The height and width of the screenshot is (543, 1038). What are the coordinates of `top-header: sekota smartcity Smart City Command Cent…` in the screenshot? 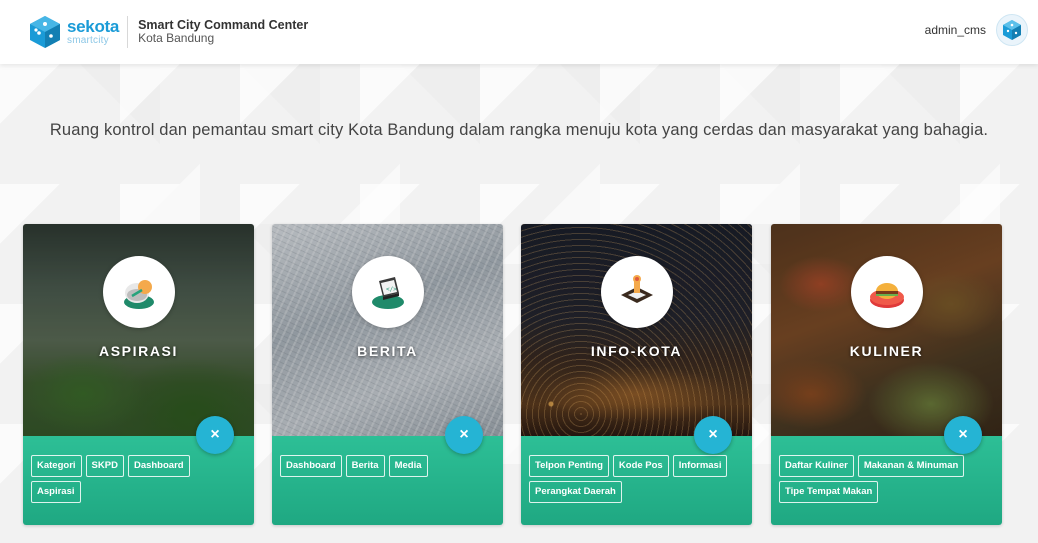 It's located at (519, 32).